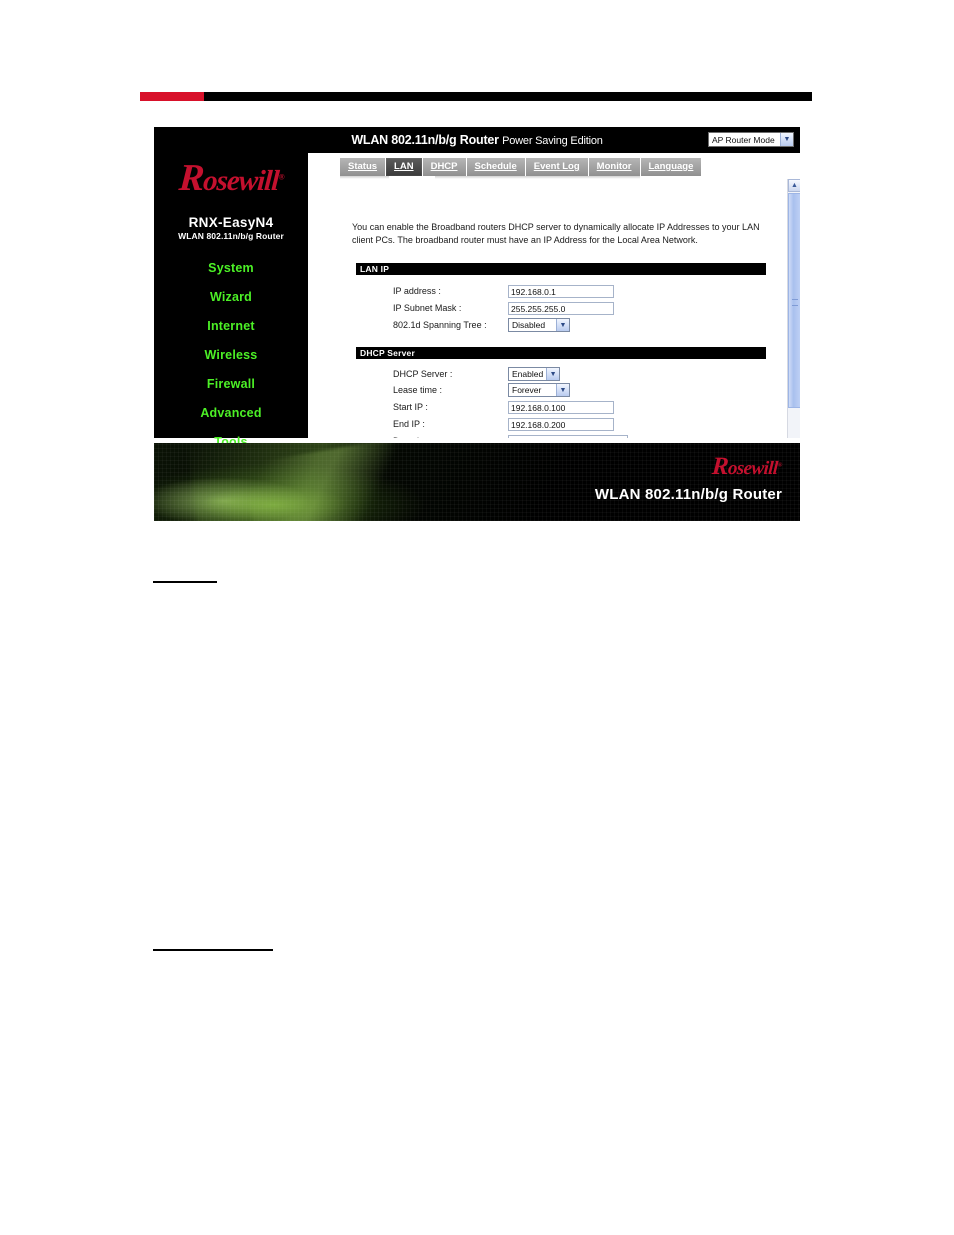  I want to click on field-row-subnet-mask: IP Subnet Mask : 255.255.255.0, so click(503, 308).